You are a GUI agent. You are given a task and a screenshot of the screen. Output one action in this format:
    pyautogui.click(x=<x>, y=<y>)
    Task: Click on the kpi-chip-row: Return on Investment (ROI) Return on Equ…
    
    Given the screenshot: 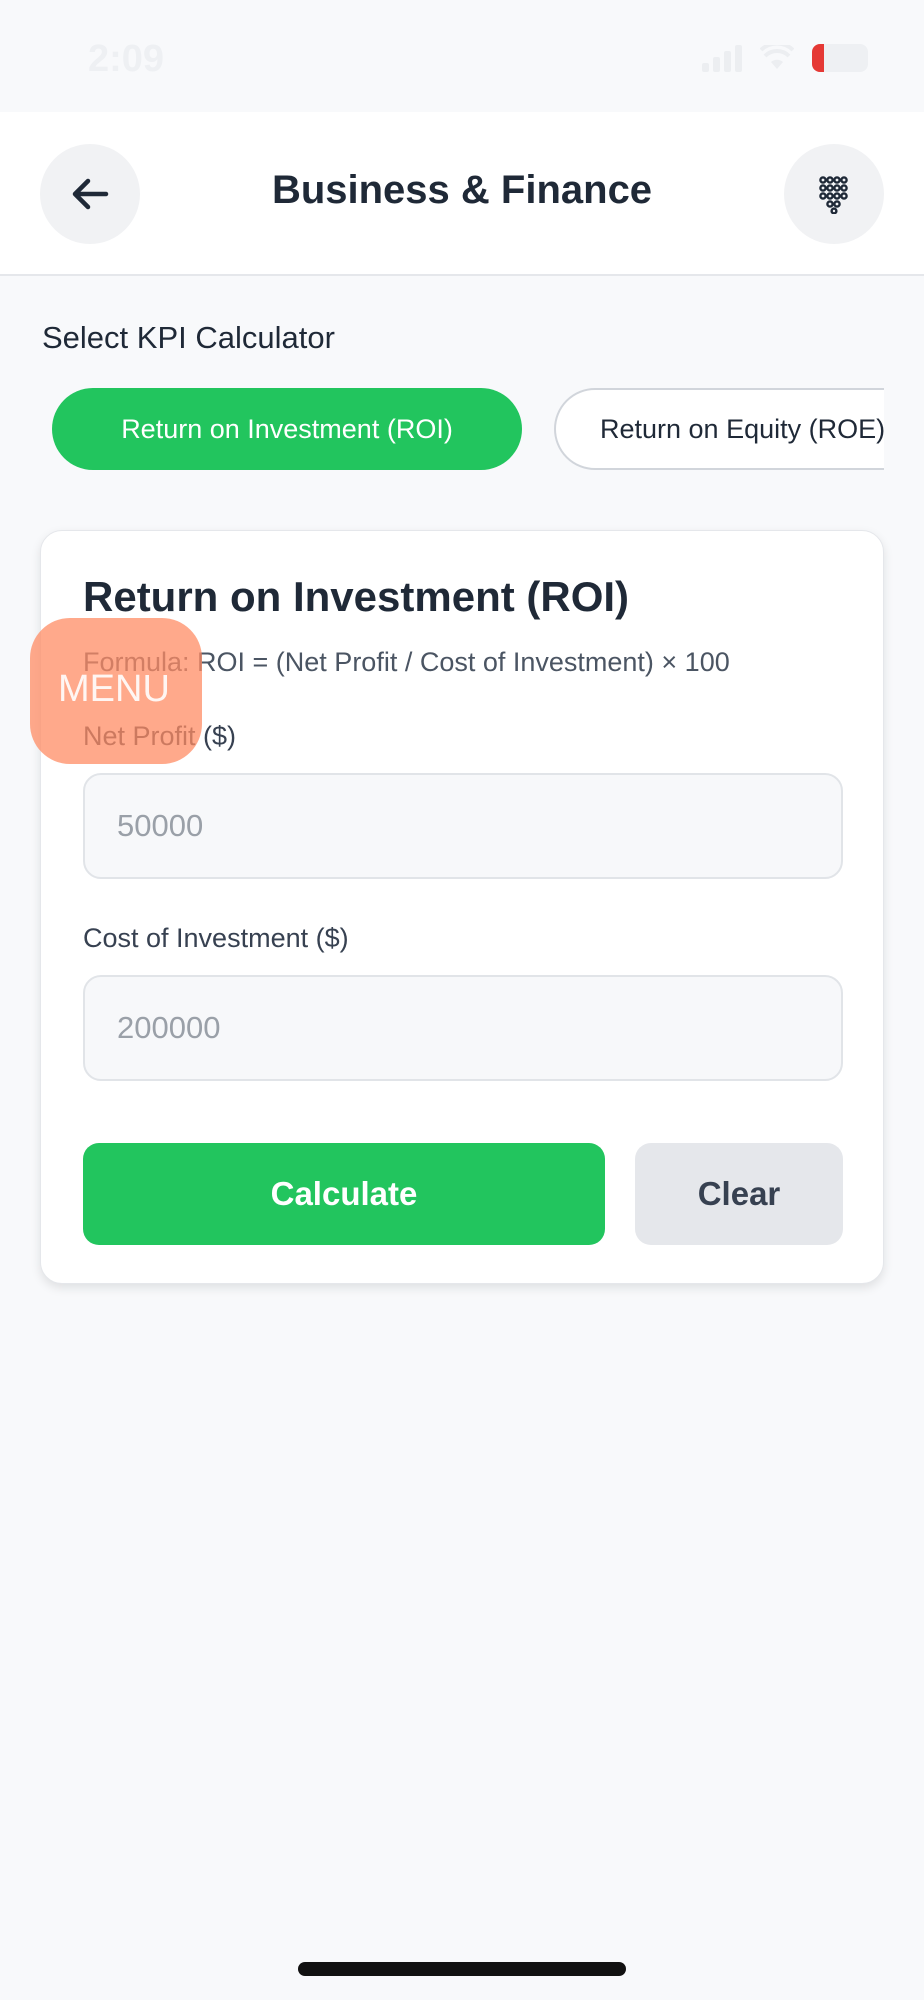 What is the action you would take?
    pyautogui.click(x=442, y=430)
    